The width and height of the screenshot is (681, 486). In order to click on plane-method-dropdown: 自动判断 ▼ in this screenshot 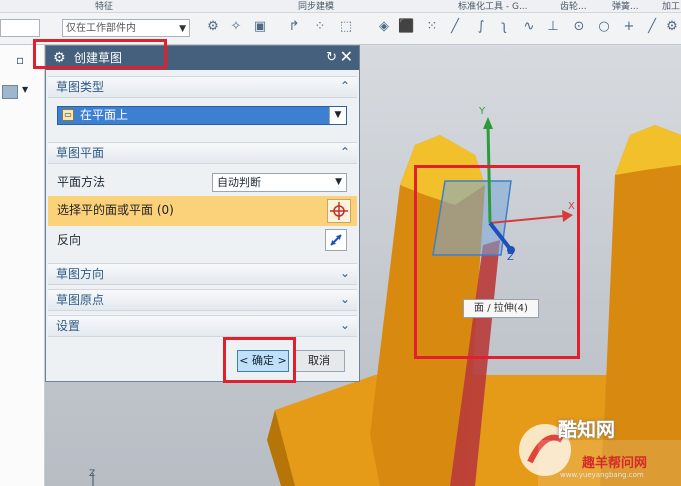, I will do `click(279, 182)`.